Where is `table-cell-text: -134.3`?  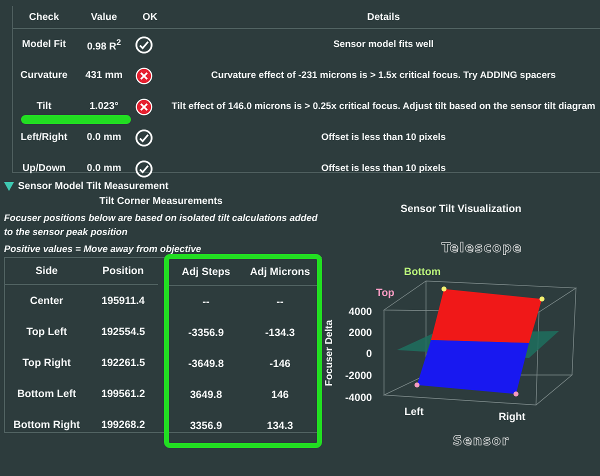
table-cell-text: -134.3 is located at coordinates (280, 333).